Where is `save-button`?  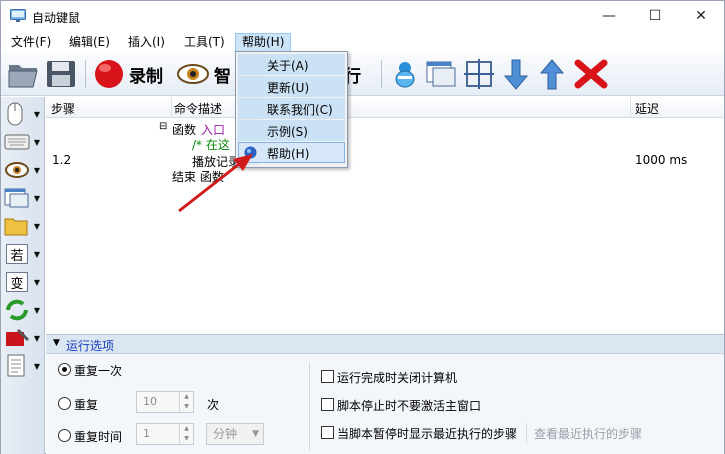
save-button is located at coordinates (61, 74).